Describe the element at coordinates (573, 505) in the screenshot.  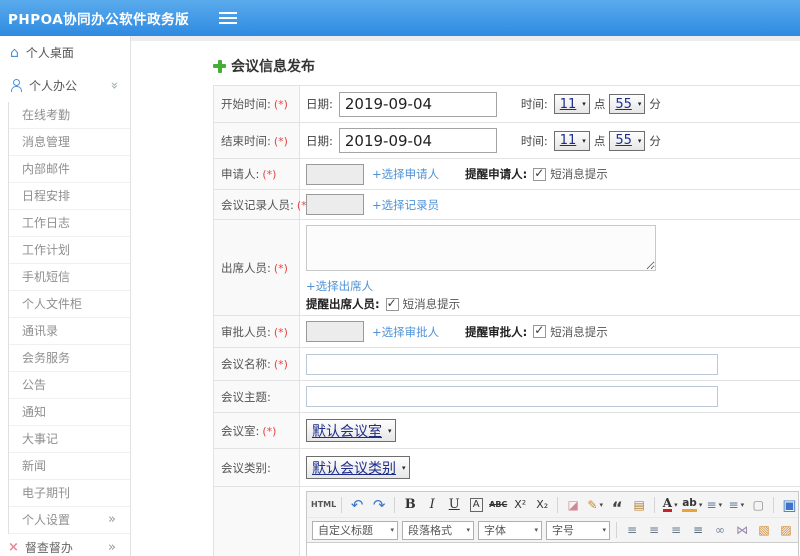
I see `eraser-icon: ◪` at that location.